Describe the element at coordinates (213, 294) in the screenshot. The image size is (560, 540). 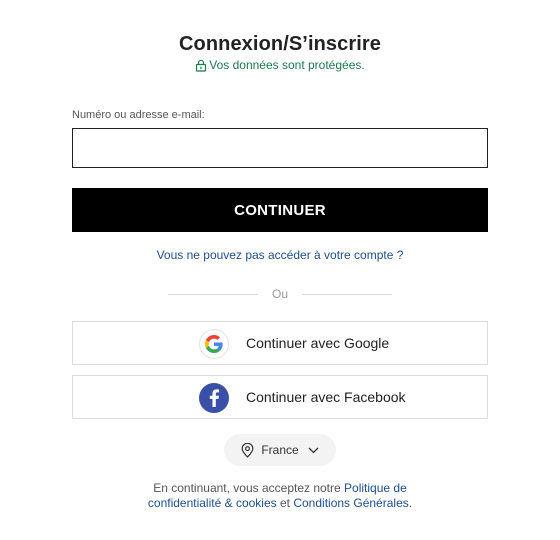
I see `divider-line-left` at that location.